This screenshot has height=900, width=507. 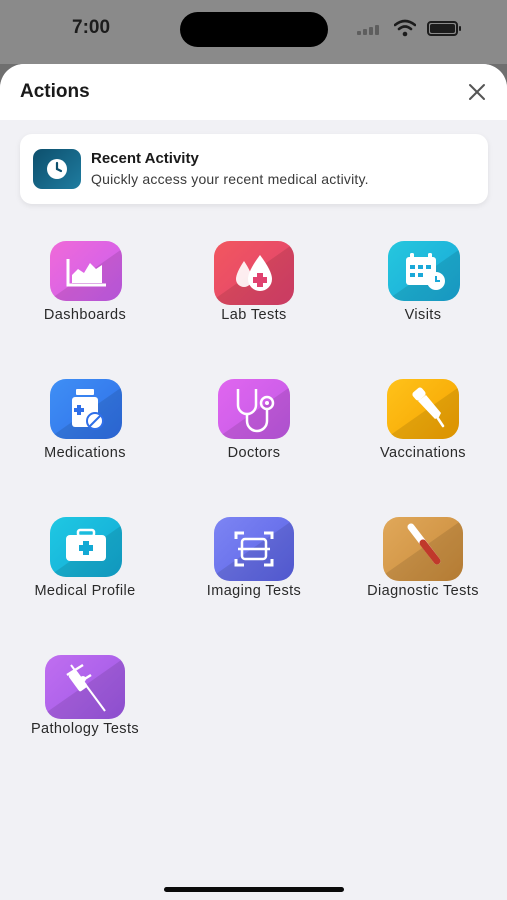 I want to click on wifi-icon, so click(x=405, y=28).